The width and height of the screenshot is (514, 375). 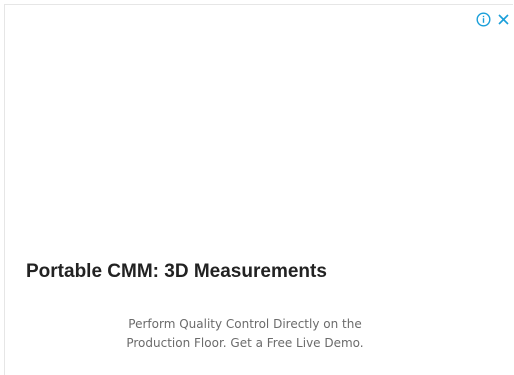 I want to click on ad-close-button, so click(x=503, y=19).